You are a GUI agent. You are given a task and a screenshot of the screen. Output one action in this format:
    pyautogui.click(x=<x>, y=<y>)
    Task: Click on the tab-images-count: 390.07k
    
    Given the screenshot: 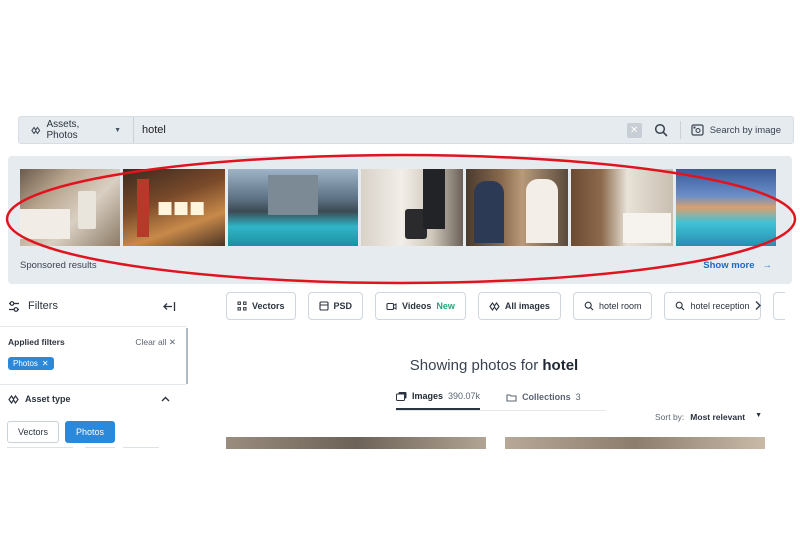 What is the action you would take?
    pyautogui.click(x=464, y=396)
    